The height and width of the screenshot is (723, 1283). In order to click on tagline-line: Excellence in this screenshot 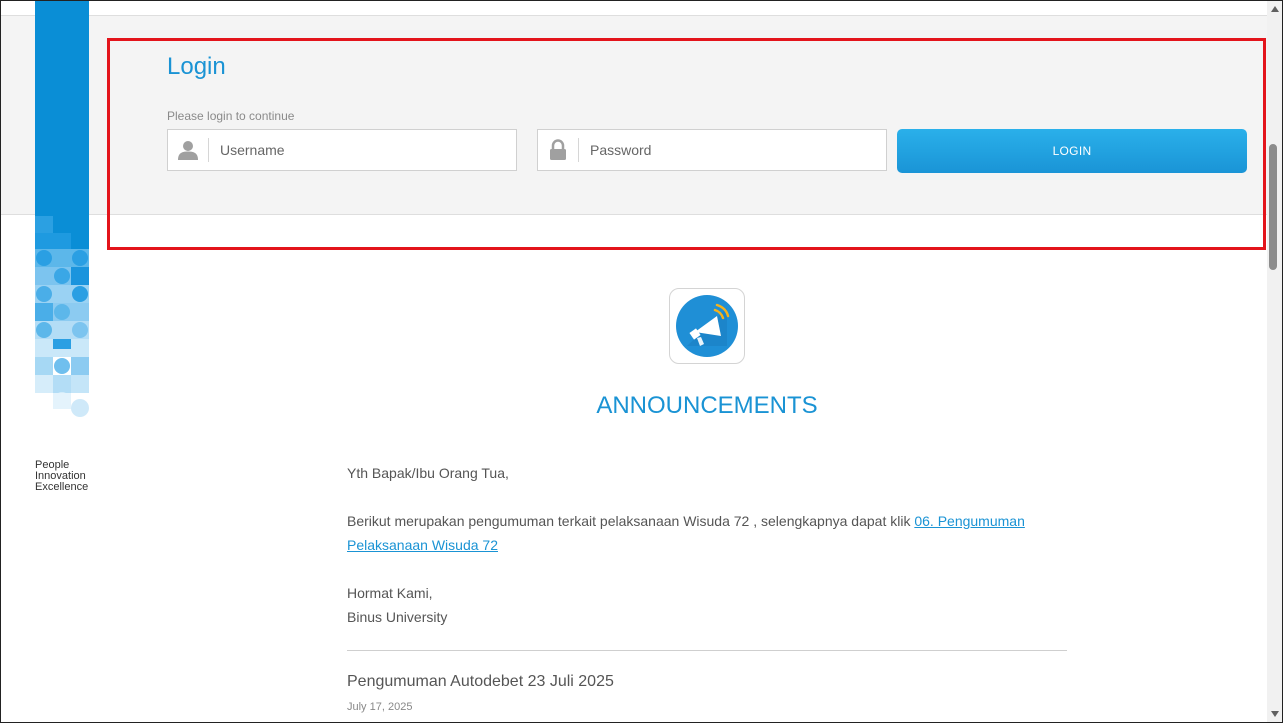, I will do `click(62, 487)`.